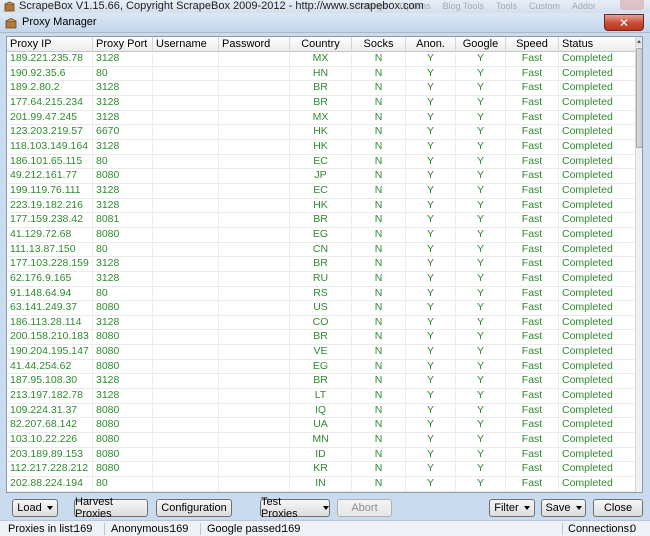 This screenshot has height=536, width=650. What do you see at coordinates (254, 44) in the screenshot?
I see `column-header-password: Password` at bounding box center [254, 44].